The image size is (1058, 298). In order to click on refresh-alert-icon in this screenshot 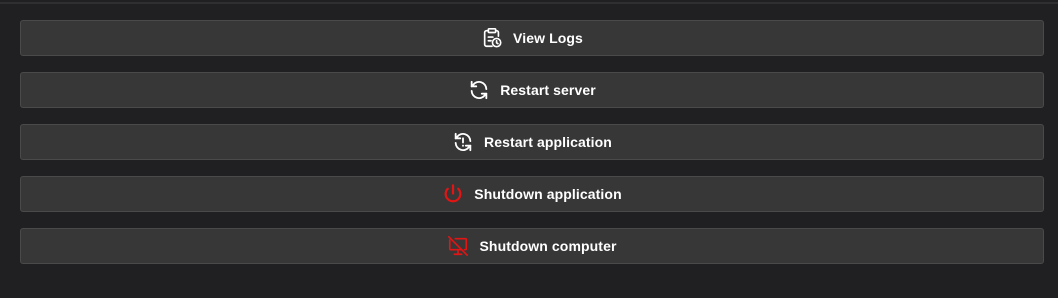, I will do `click(463, 142)`.